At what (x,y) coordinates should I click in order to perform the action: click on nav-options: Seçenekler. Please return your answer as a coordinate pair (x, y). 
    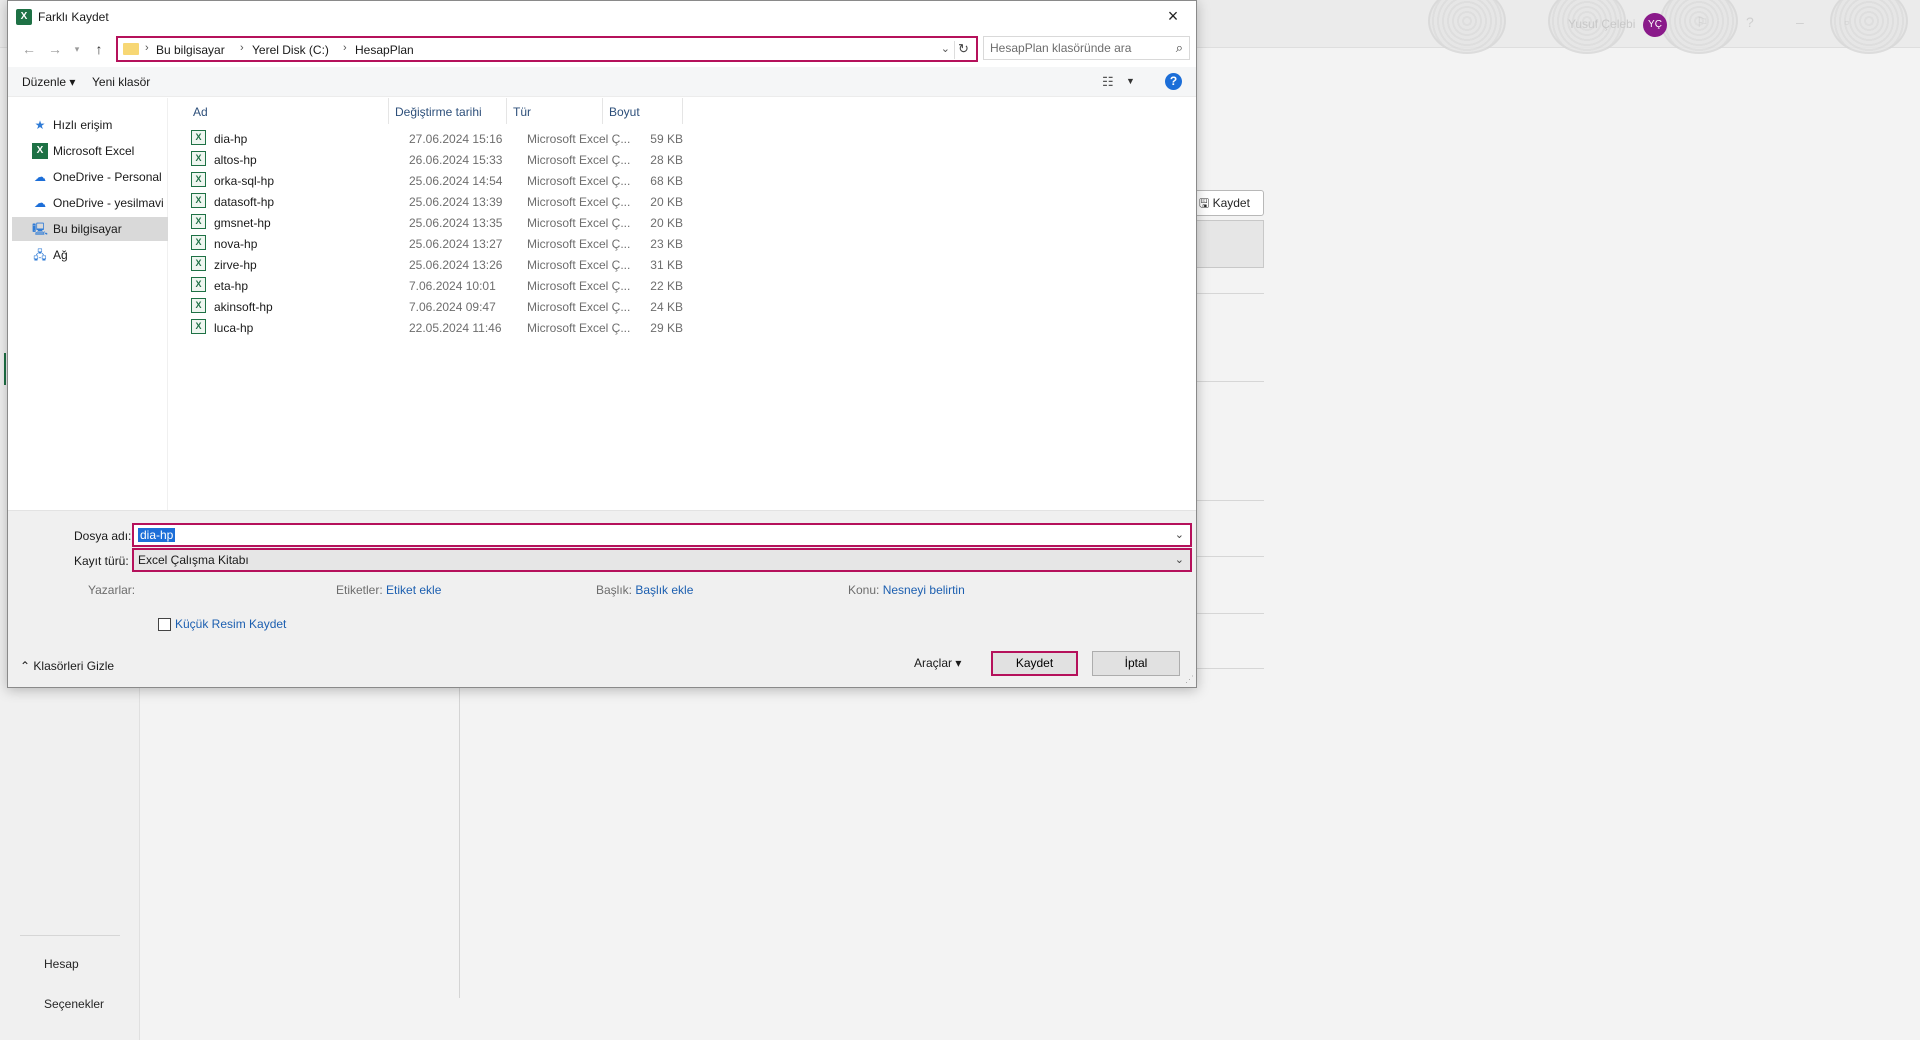
    Looking at the image, I should click on (74, 1004).